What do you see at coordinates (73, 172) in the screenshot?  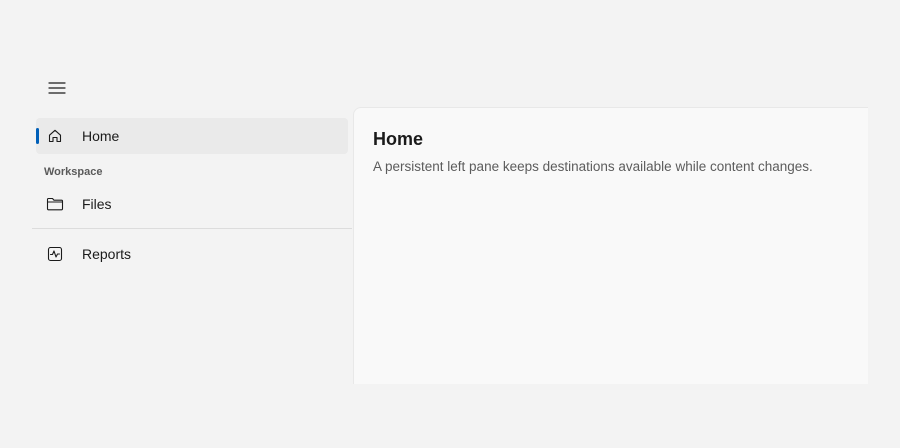 I see `nav-section-header: Workspace` at bounding box center [73, 172].